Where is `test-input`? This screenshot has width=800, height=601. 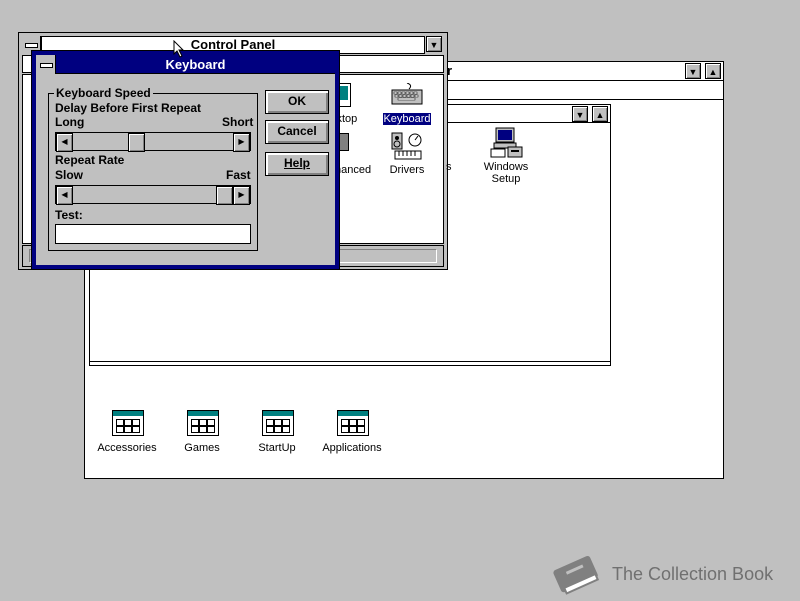 test-input is located at coordinates (153, 234).